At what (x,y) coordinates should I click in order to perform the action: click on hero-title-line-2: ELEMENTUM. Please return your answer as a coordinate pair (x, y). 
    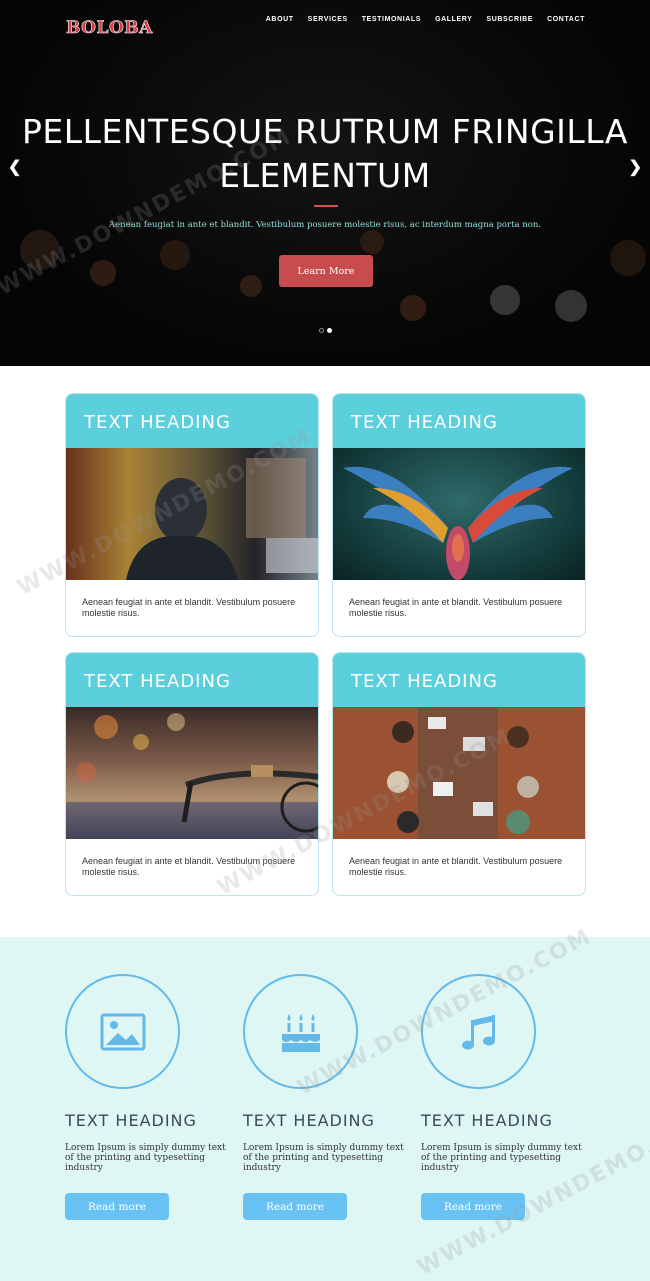
    Looking at the image, I should click on (325, 175).